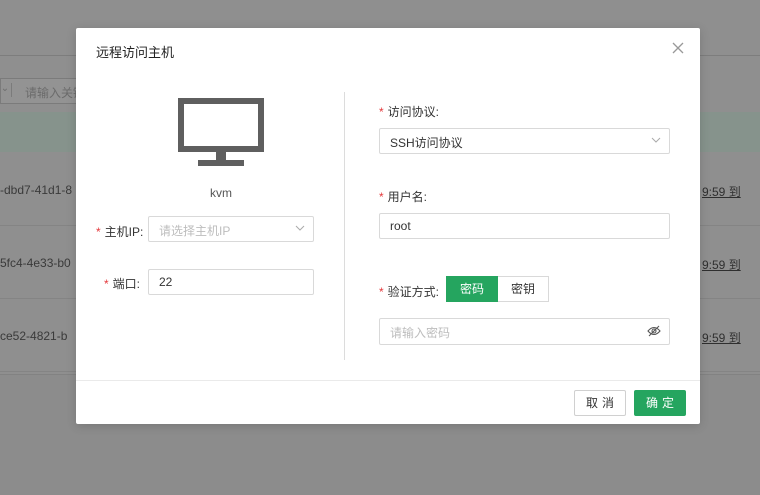  What do you see at coordinates (166, 282) in the screenshot?
I see `port-value: 22` at bounding box center [166, 282].